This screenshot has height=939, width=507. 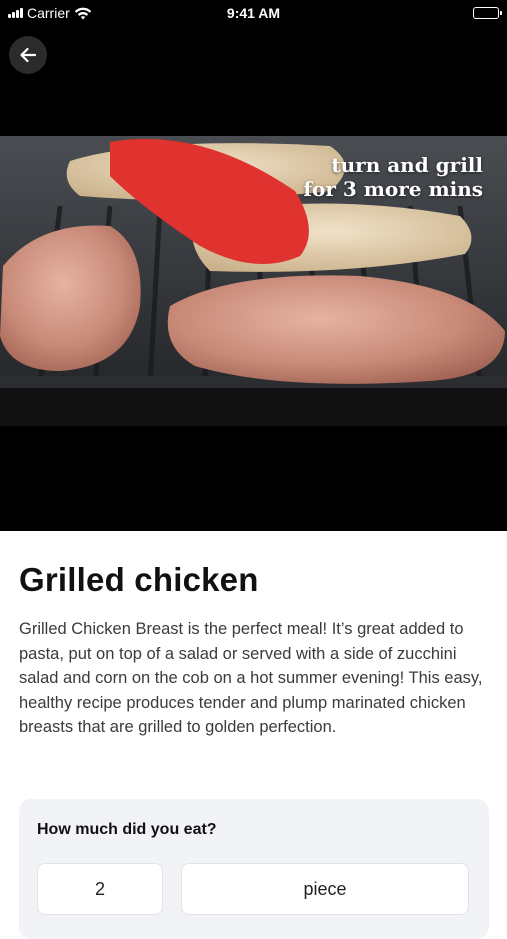 I want to click on caption-line-2: for 3 more mins, so click(x=393, y=189).